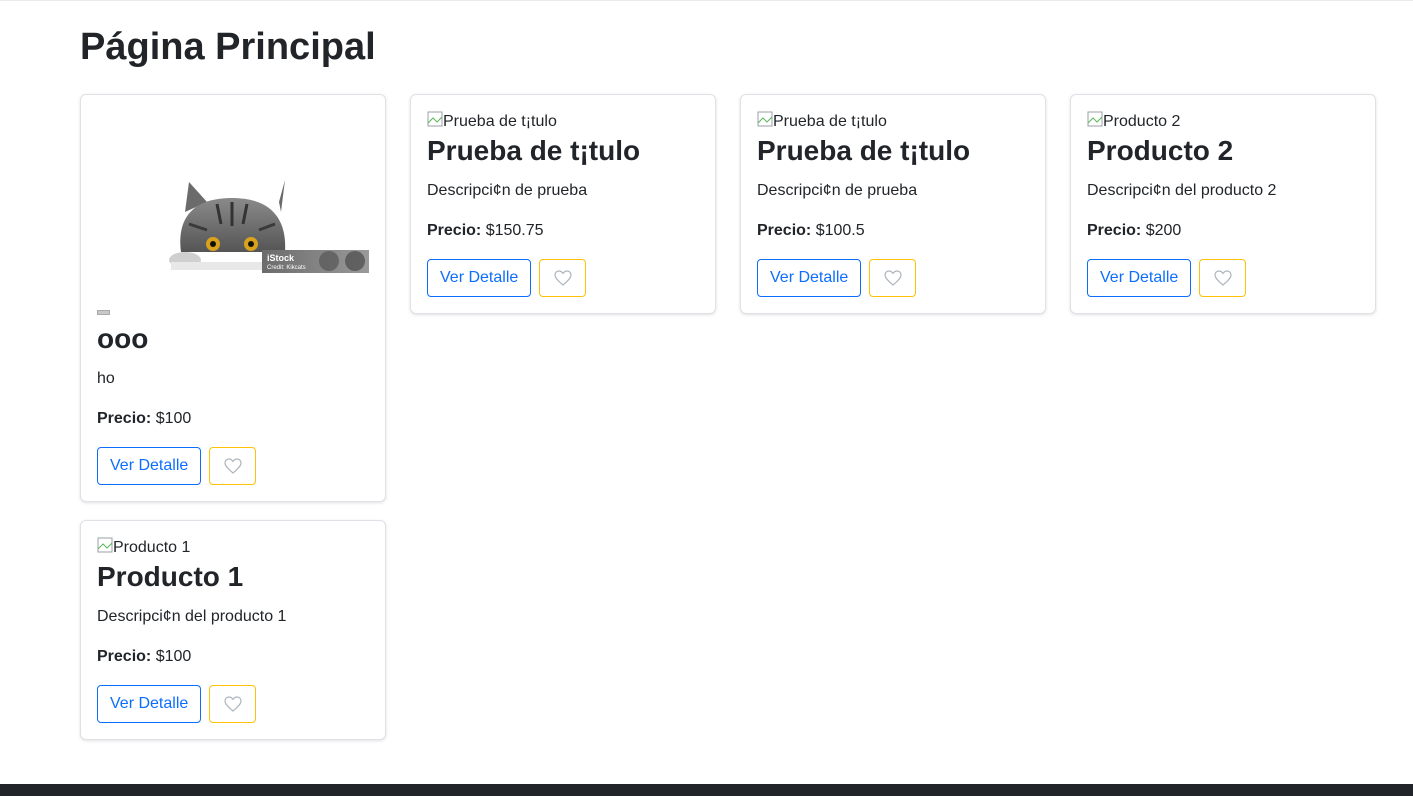 The image size is (1413, 796). What do you see at coordinates (1223, 231) in the screenshot?
I see `product-price: Precio: $200` at bounding box center [1223, 231].